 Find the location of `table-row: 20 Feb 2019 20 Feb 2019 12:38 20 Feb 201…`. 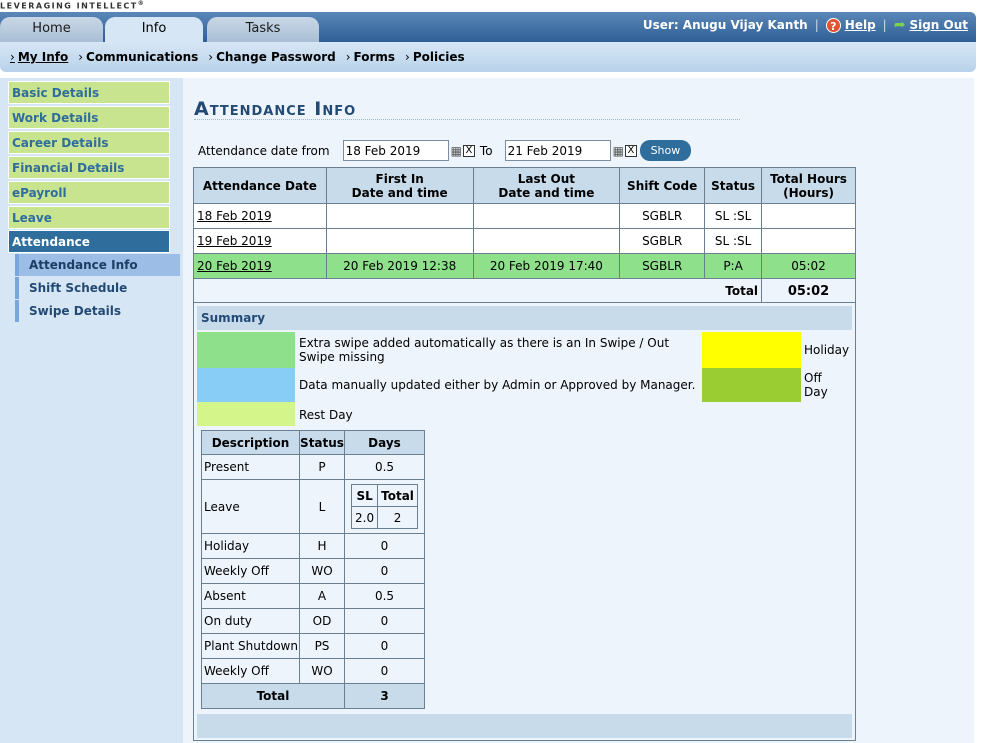

table-row: 20 Feb 2019 20 Feb 2019 12:38 20 Feb 201… is located at coordinates (524, 266).